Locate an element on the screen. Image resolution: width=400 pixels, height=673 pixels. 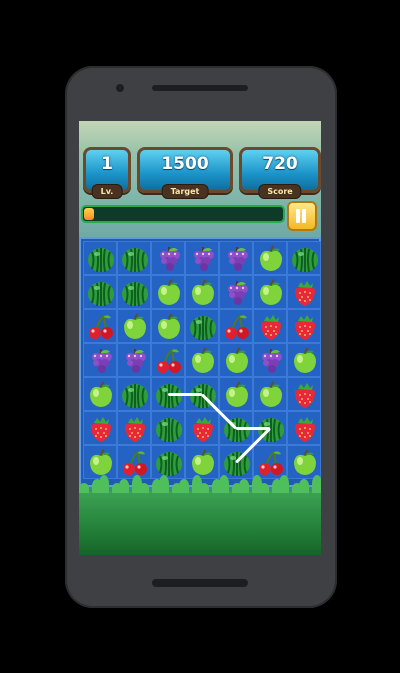
pause-icon is located at coordinates (298, 216).